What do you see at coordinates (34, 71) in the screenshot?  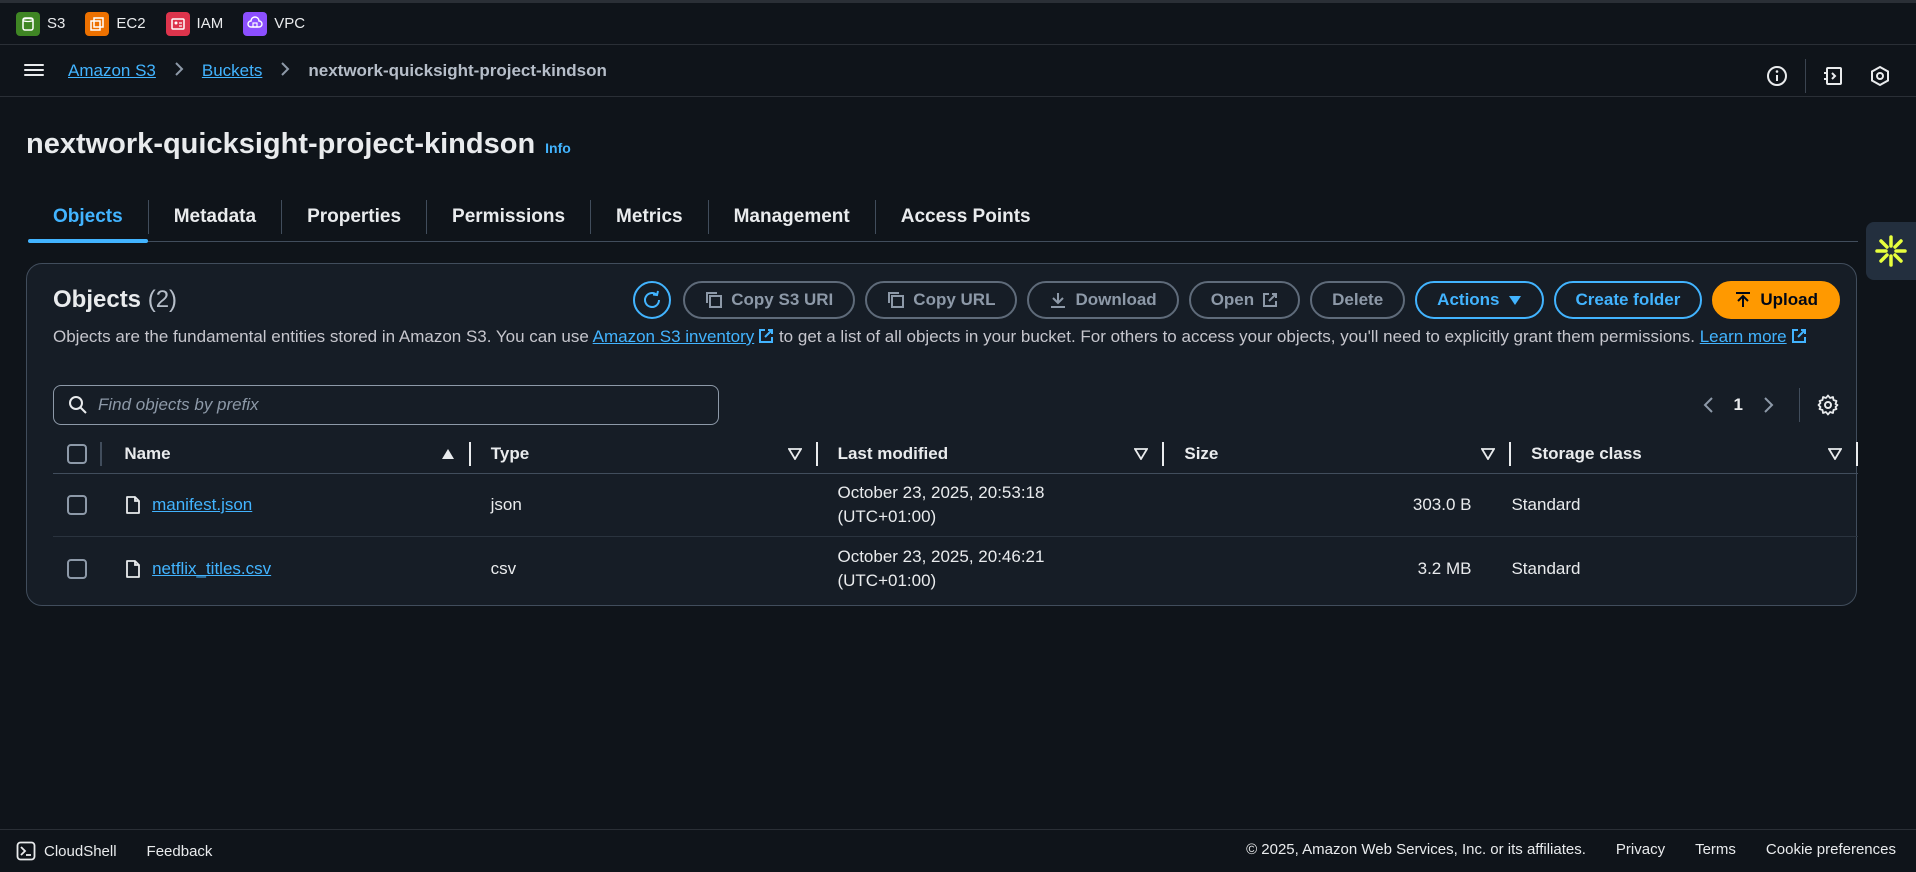 I see `menu-icon` at bounding box center [34, 71].